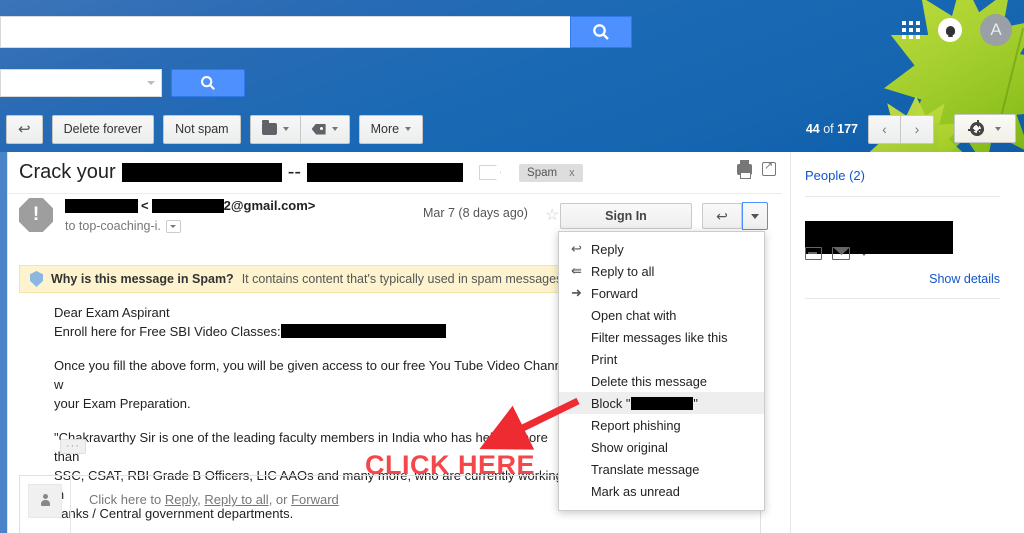  What do you see at coordinates (813, 253) in the screenshot?
I see `archive-icon` at bounding box center [813, 253].